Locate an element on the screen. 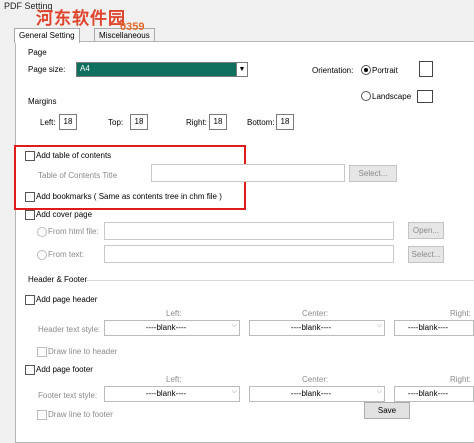  footer-center-value: ----blank---- is located at coordinates (311, 393).